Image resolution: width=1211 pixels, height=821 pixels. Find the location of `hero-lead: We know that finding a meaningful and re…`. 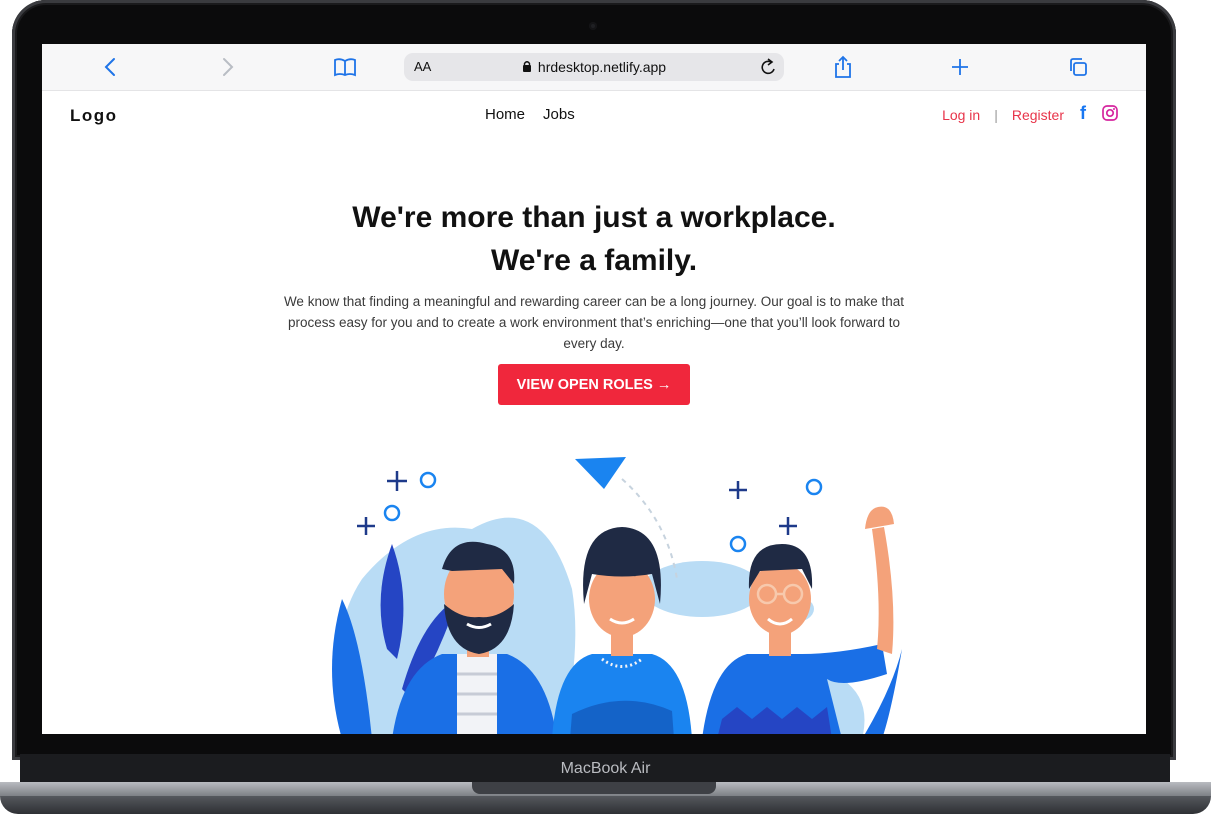

hero-lead: We know that finding a meaningful and re… is located at coordinates (594, 322).